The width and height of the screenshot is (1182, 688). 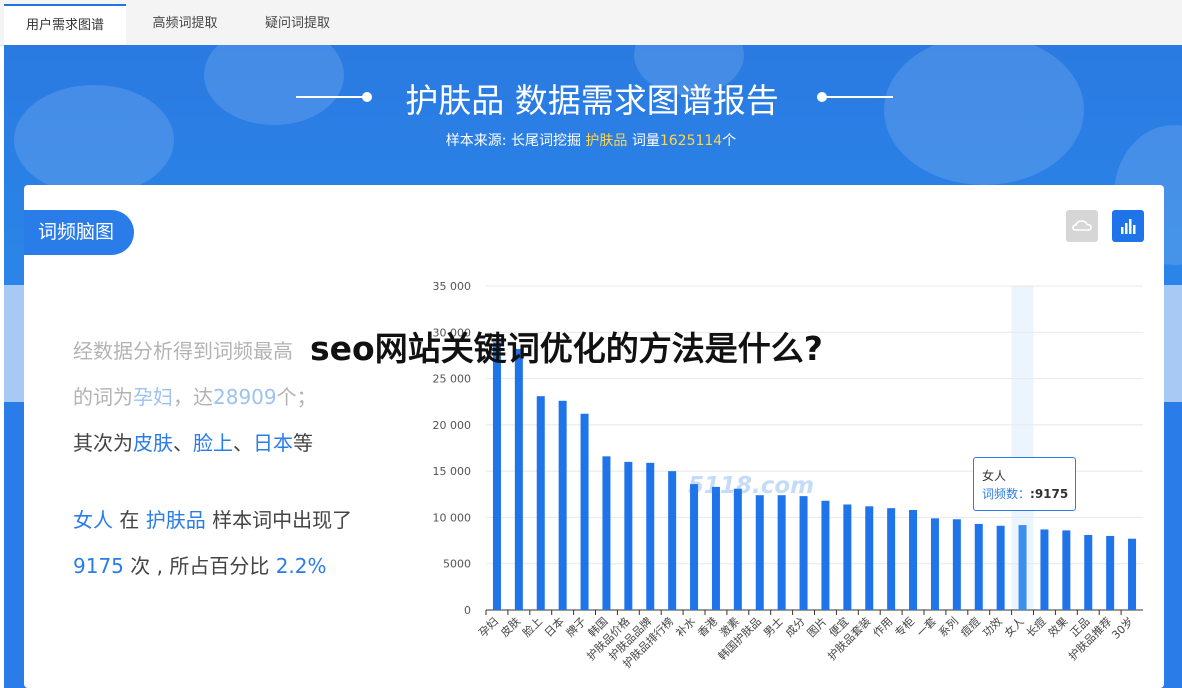 What do you see at coordinates (773, 627) in the screenshot?
I see `x-tick-label: 男士` at bounding box center [773, 627].